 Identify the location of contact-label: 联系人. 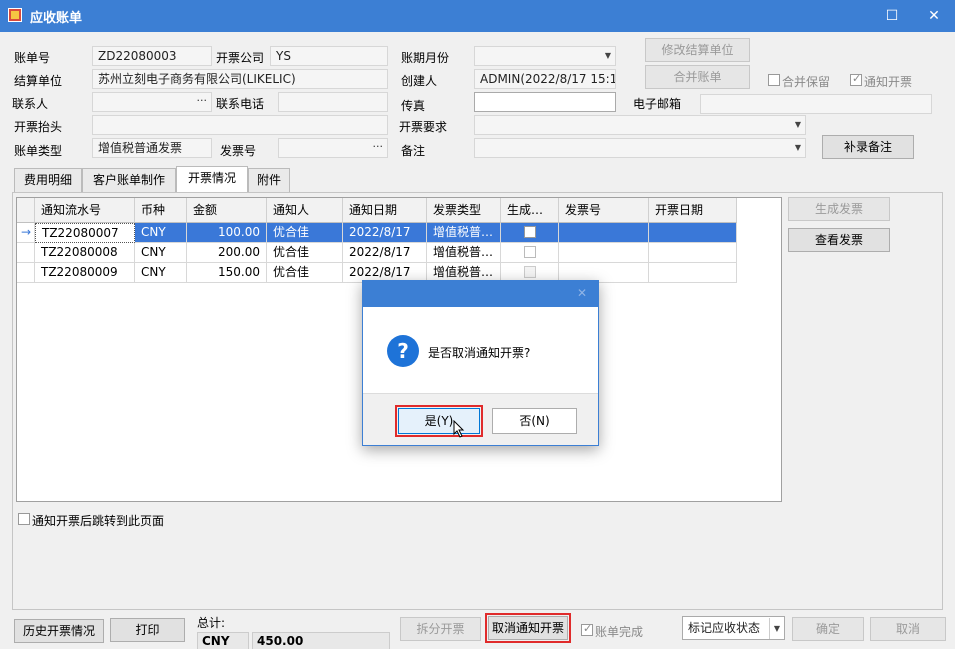
(30, 104).